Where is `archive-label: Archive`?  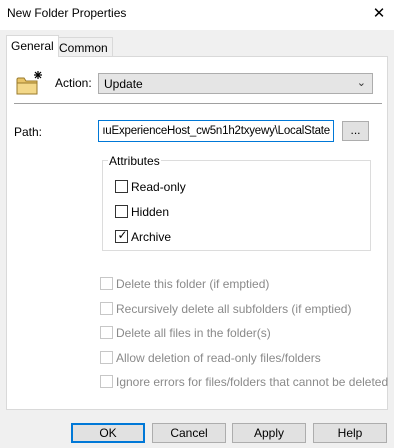
archive-label: Archive is located at coordinates (151, 237).